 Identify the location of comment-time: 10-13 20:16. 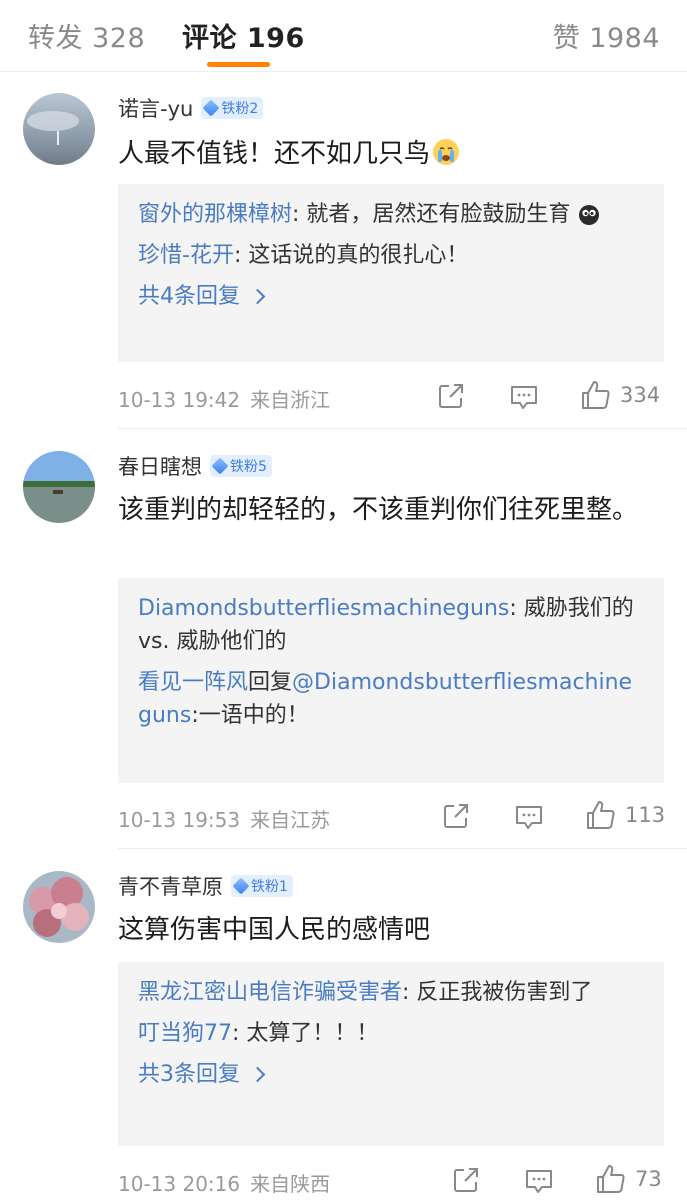
(179, 1184).